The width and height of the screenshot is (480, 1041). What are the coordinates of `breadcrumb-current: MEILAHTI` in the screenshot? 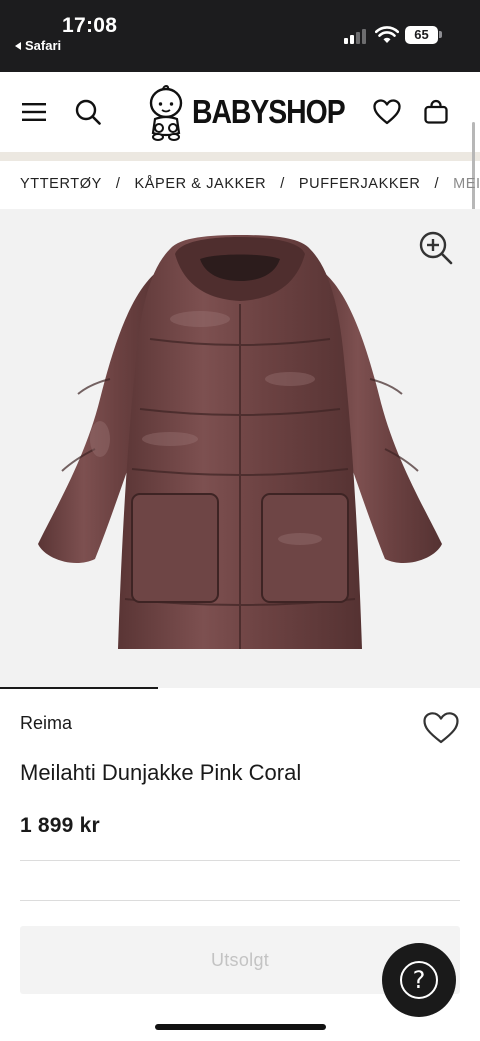 It's located at (466, 184).